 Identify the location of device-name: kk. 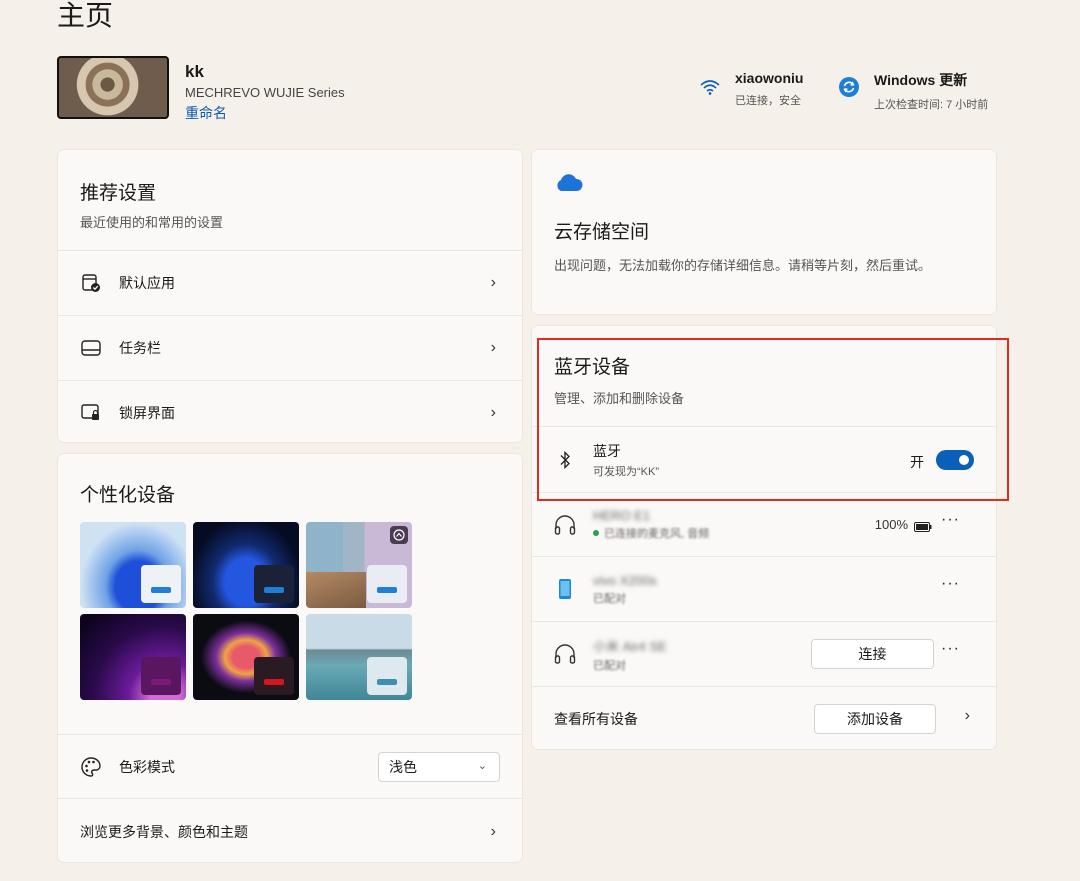
(194, 71).